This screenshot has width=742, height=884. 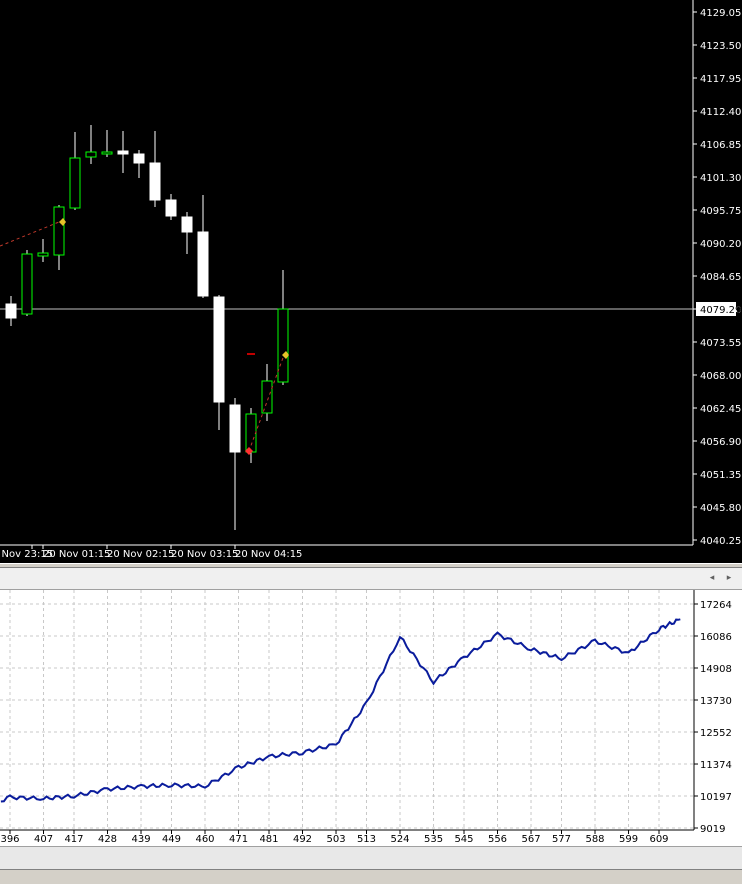 I want to click on price-tick-label: 4112.40, so click(x=720, y=112).